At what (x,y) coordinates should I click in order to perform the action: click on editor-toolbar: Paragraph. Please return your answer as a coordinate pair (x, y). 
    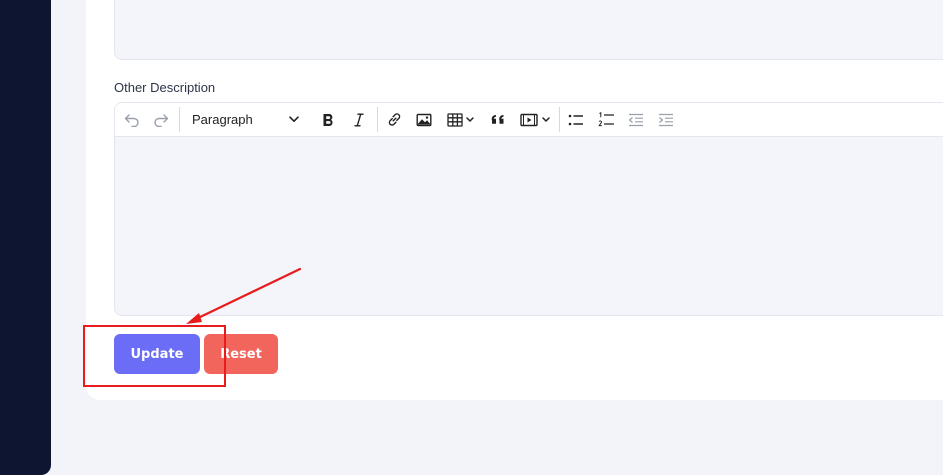
    Looking at the image, I should click on (529, 120).